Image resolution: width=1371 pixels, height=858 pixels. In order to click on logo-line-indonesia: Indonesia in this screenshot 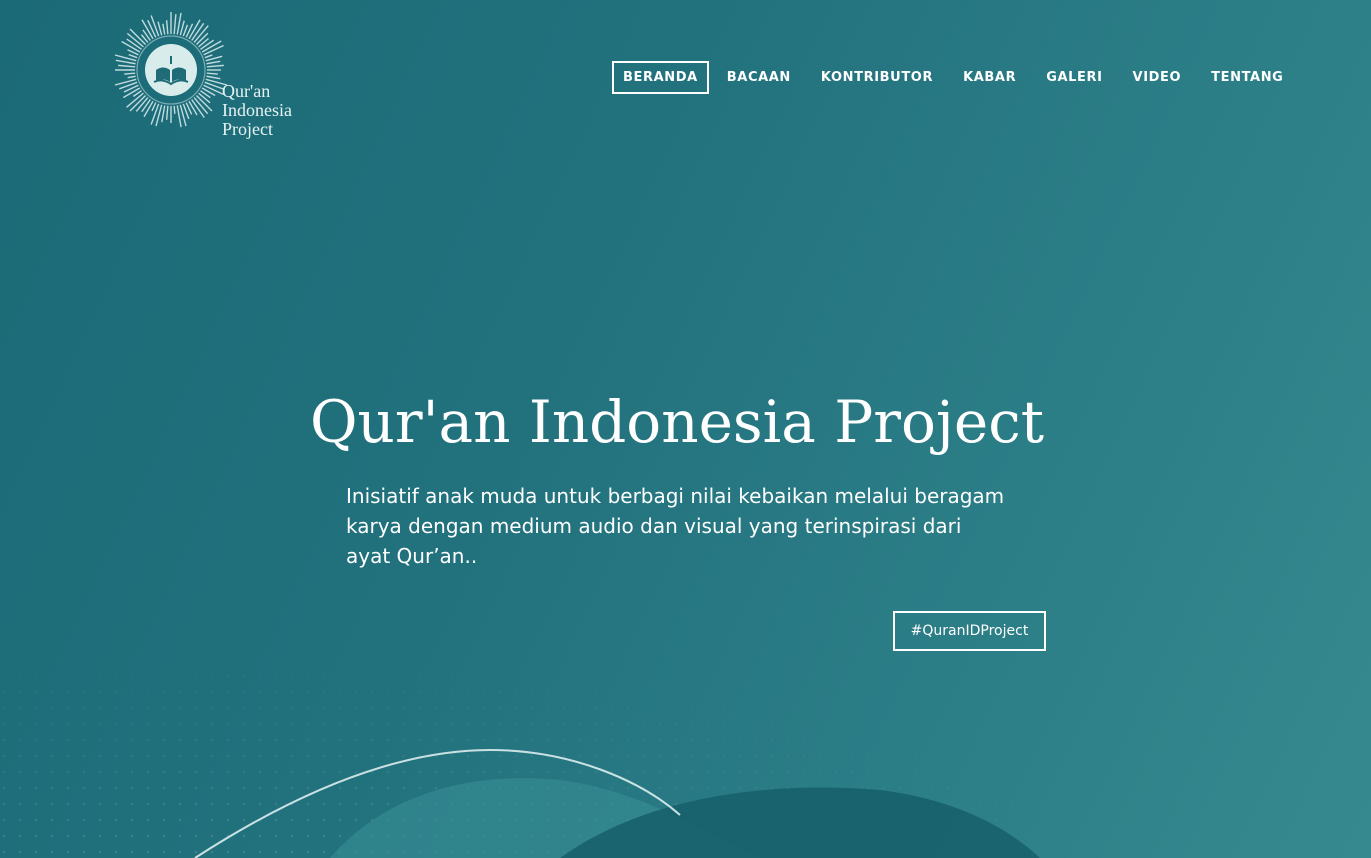, I will do `click(257, 110)`.